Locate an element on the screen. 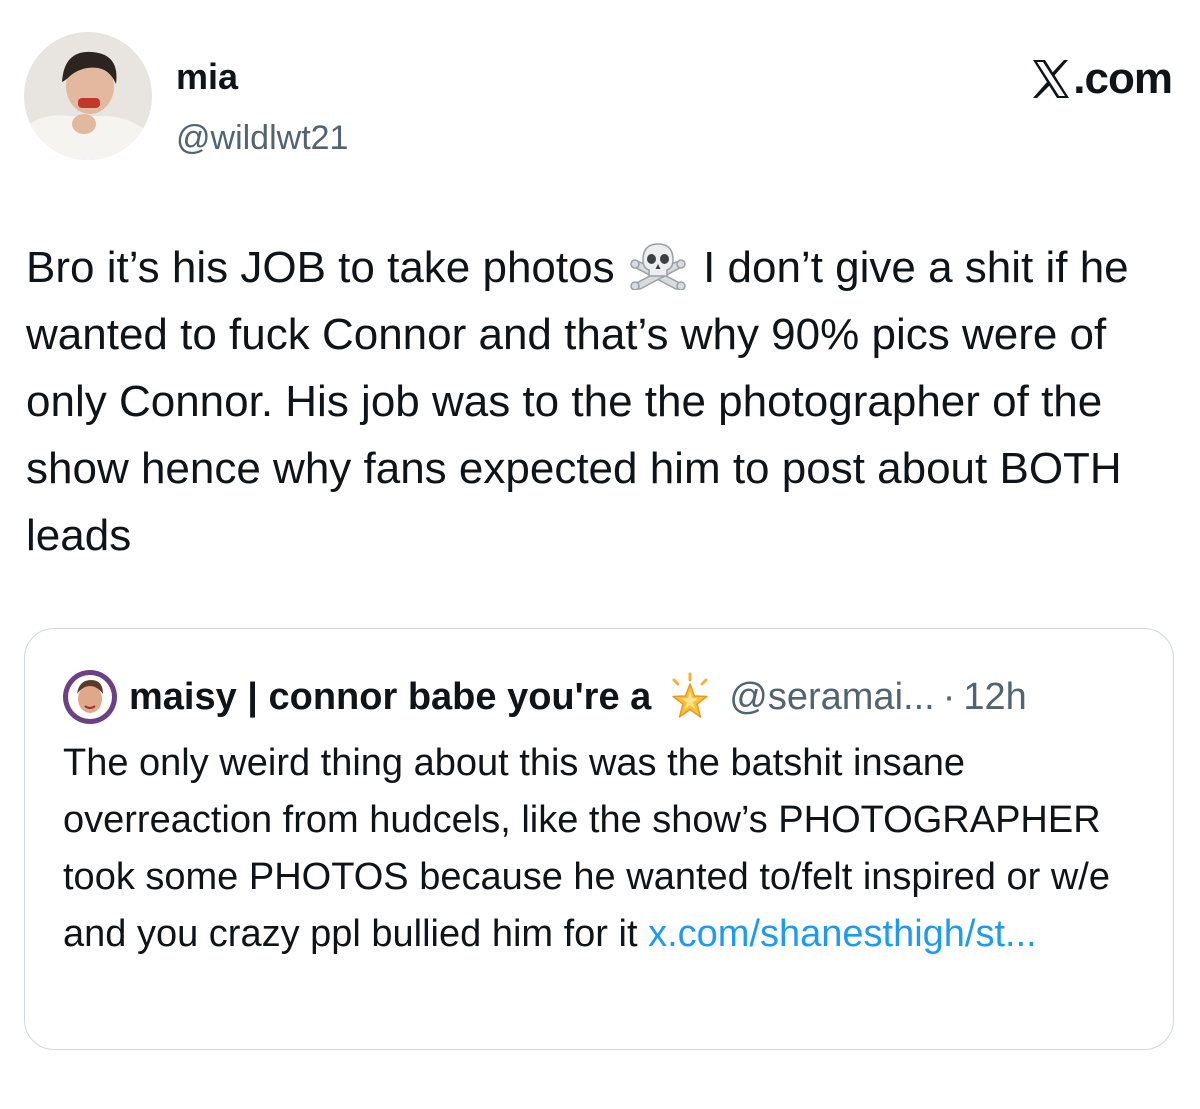  glowing-star-icon is located at coordinates (690, 697).